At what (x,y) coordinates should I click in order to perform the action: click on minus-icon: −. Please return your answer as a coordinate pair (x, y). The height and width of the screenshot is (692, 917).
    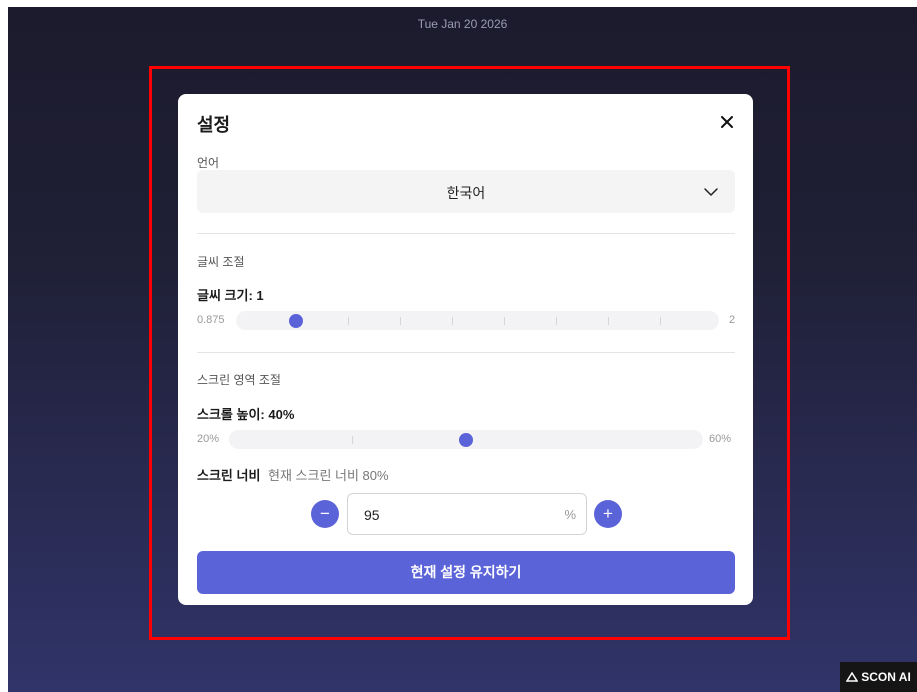
    Looking at the image, I should click on (325, 513).